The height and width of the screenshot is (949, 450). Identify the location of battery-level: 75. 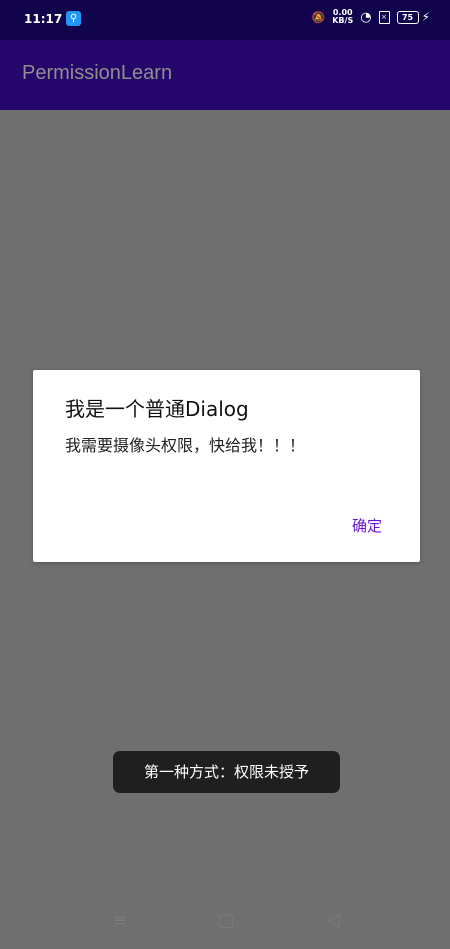
(407, 17).